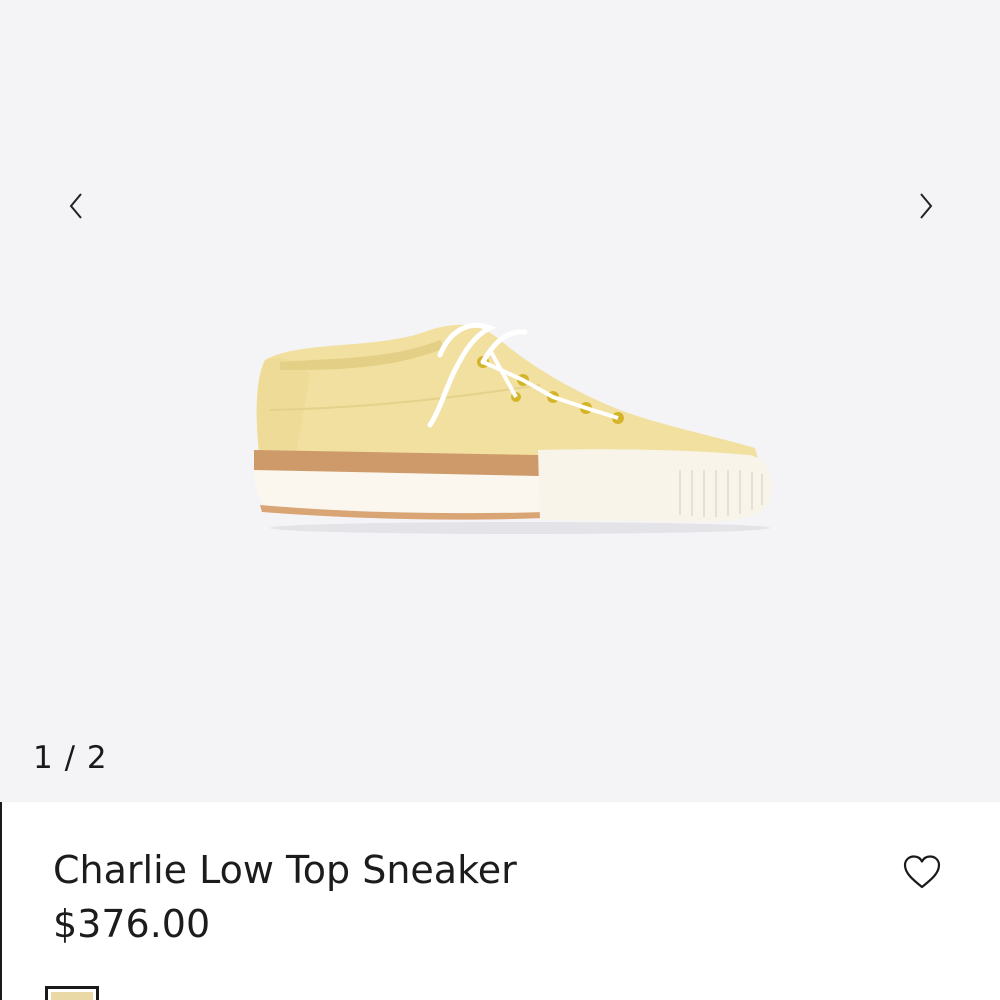 This screenshot has width=1000, height=1000. Describe the element at coordinates (1, 901) in the screenshot. I see `left-divider` at that location.